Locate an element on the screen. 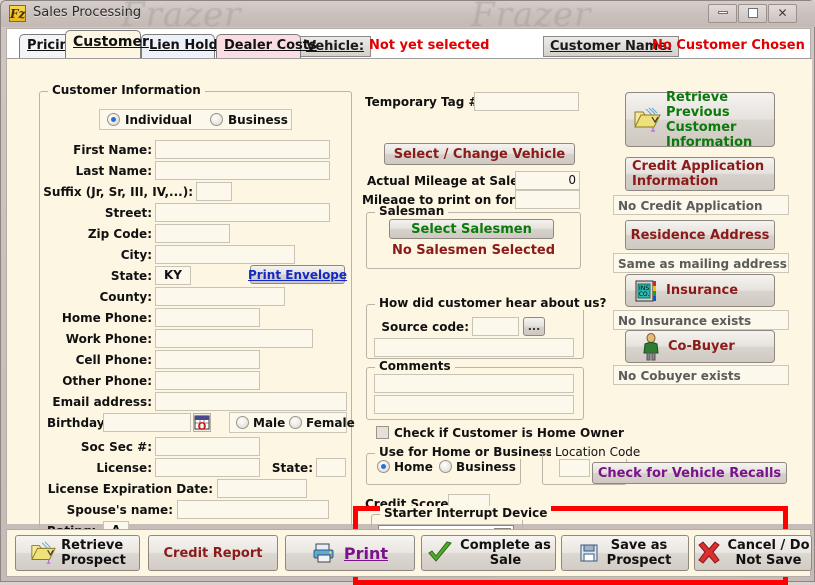 Image resolution: width=815 pixels, height=585 pixels. county-input is located at coordinates (220, 296).